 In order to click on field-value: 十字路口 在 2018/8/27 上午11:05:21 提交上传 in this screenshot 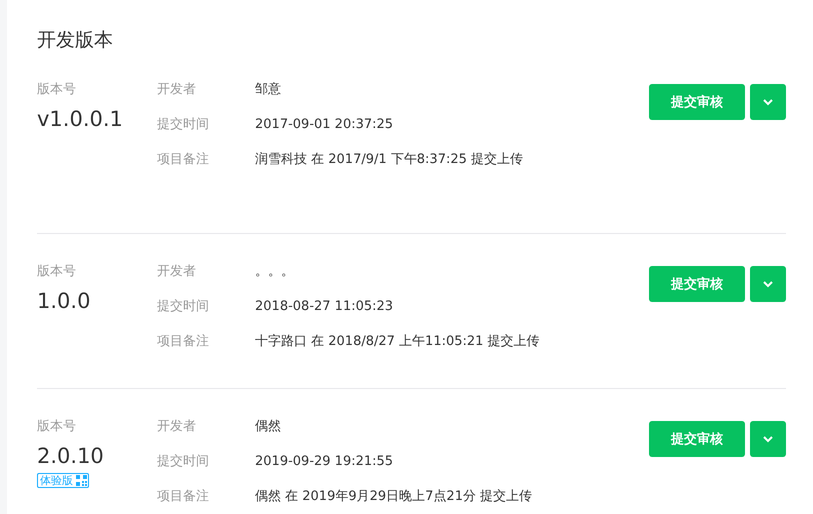, I will do `click(398, 342)`.